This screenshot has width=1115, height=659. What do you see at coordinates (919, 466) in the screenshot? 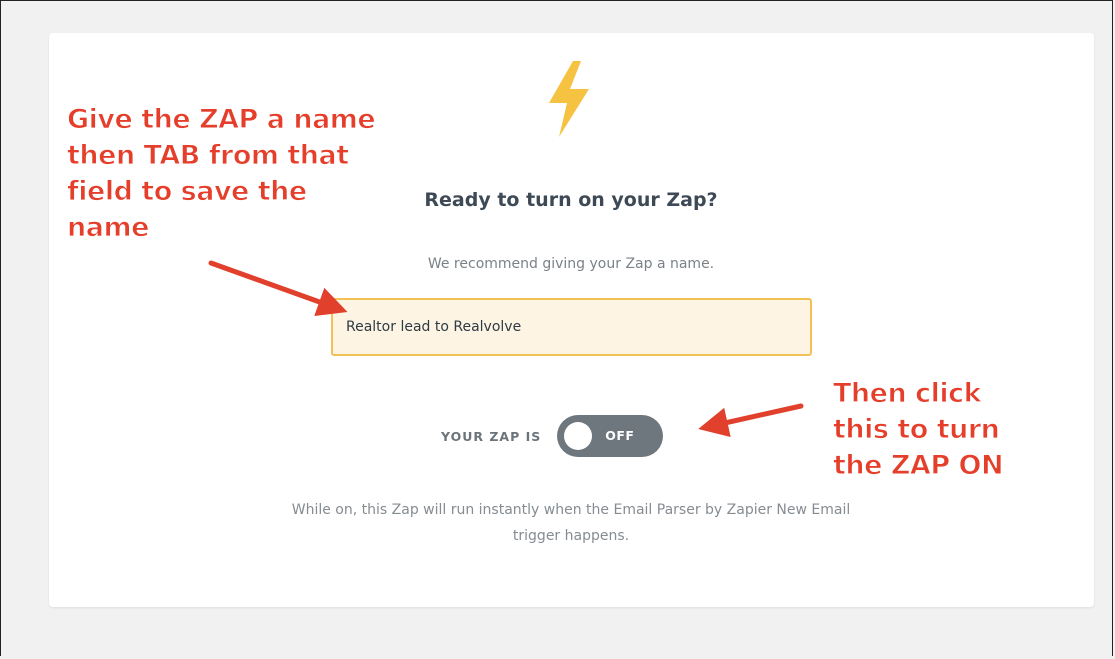
I see `annotation-line: the ZAP ON` at bounding box center [919, 466].